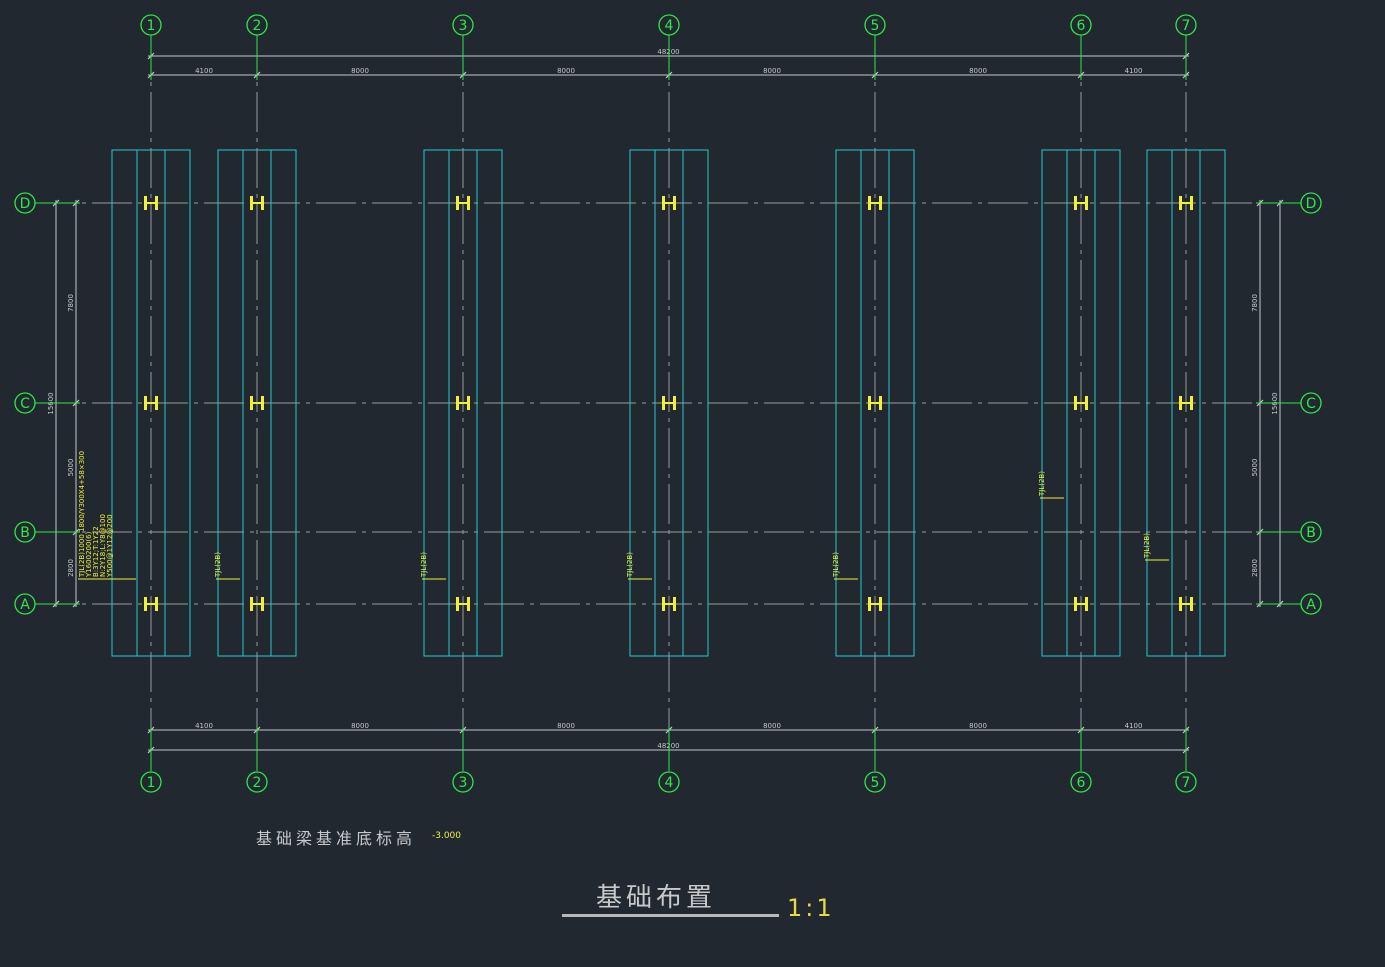  I want to click on grid-bubble-right-C: C, so click(1311, 403).